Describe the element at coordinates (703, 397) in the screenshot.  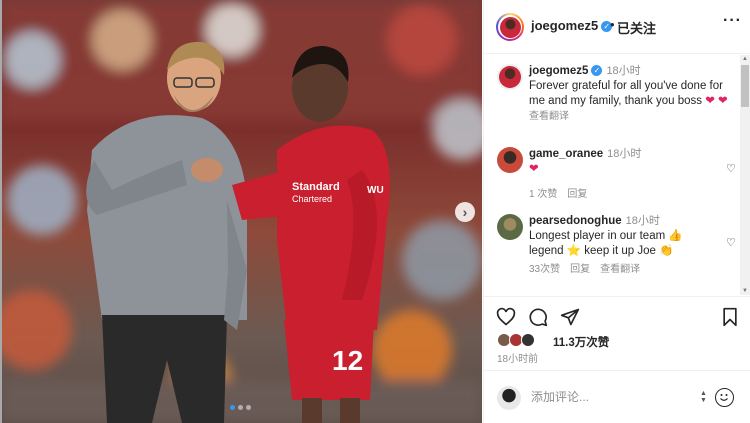
I see `input-stepper-icon: ▲ ▼` at that location.